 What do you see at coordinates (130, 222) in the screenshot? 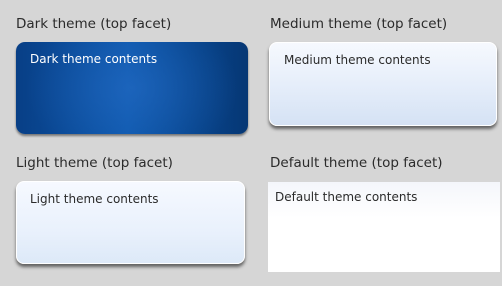
I see `light-theme-panel: Light theme contents` at bounding box center [130, 222].